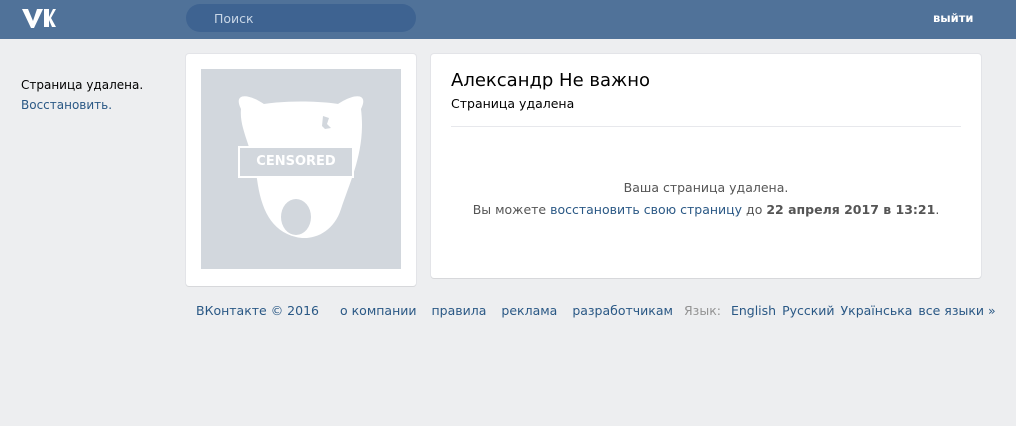 This screenshot has width=1016, height=426. What do you see at coordinates (808, 310) in the screenshot?
I see `language-russian: Русский` at bounding box center [808, 310].